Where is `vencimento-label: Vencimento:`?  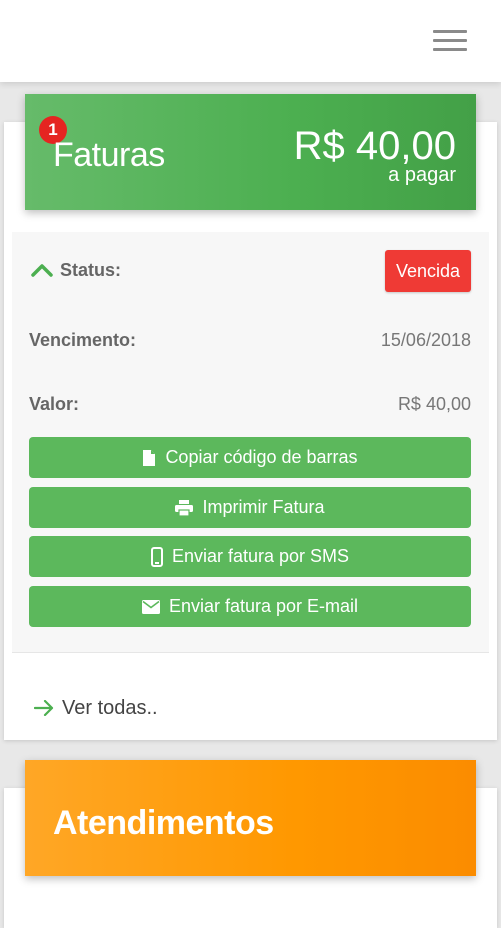
vencimento-label: Vencimento: is located at coordinates (83, 340).